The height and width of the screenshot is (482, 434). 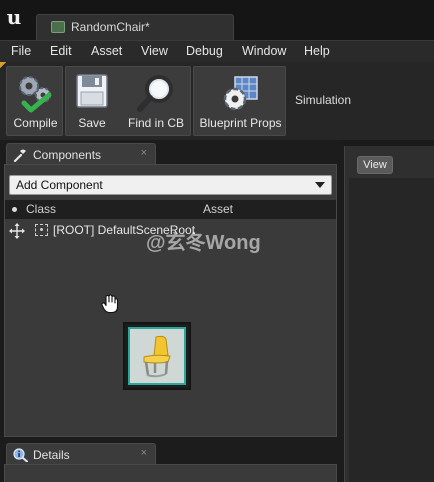 What do you see at coordinates (218, 209) in the screenshot?
I see `column-asset: Asset` at bounding box center [218, 209].